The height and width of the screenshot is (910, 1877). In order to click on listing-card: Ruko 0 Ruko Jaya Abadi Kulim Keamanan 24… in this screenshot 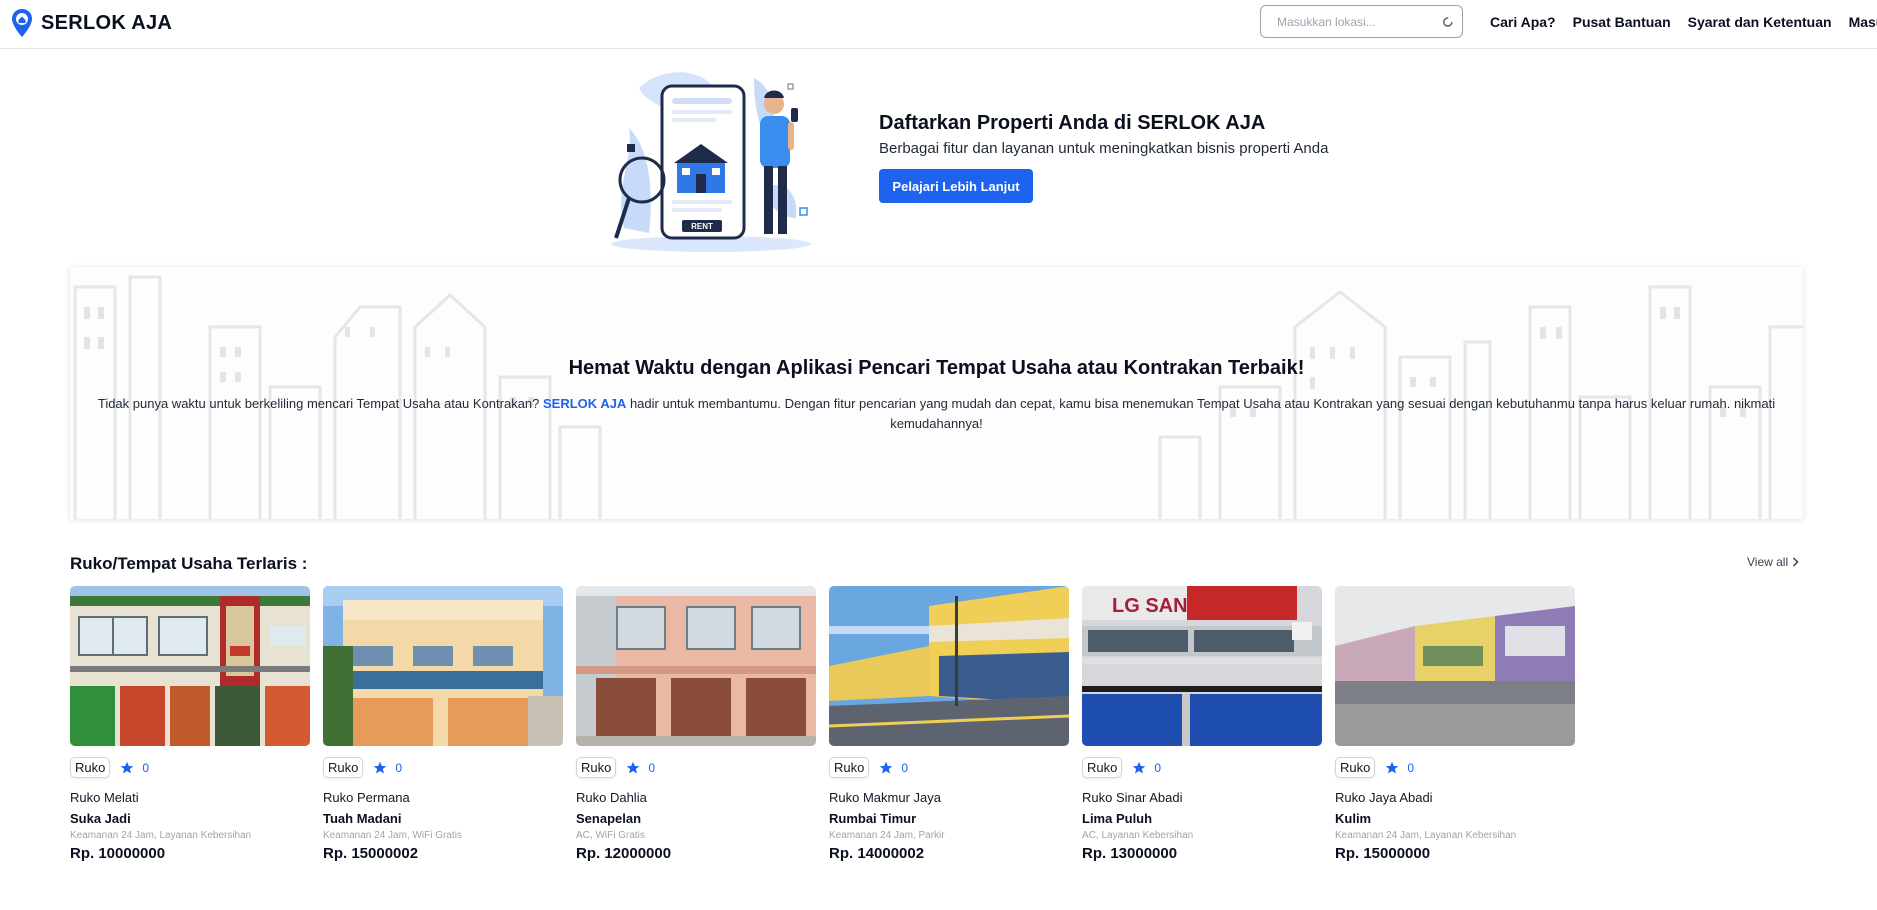, I will do `click(1455, 724)`.